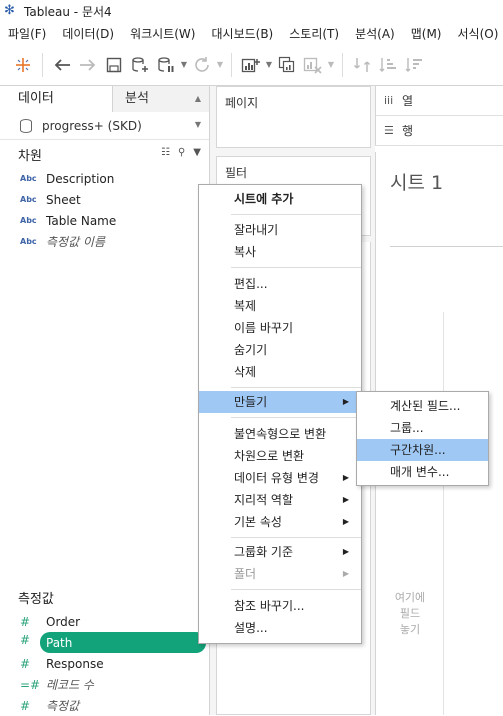 The width and height of the screenshot is (503, 716). Describe the element at coordinates (251, 65) in the screenshot. I see `new-worksheet-icon` at that location.